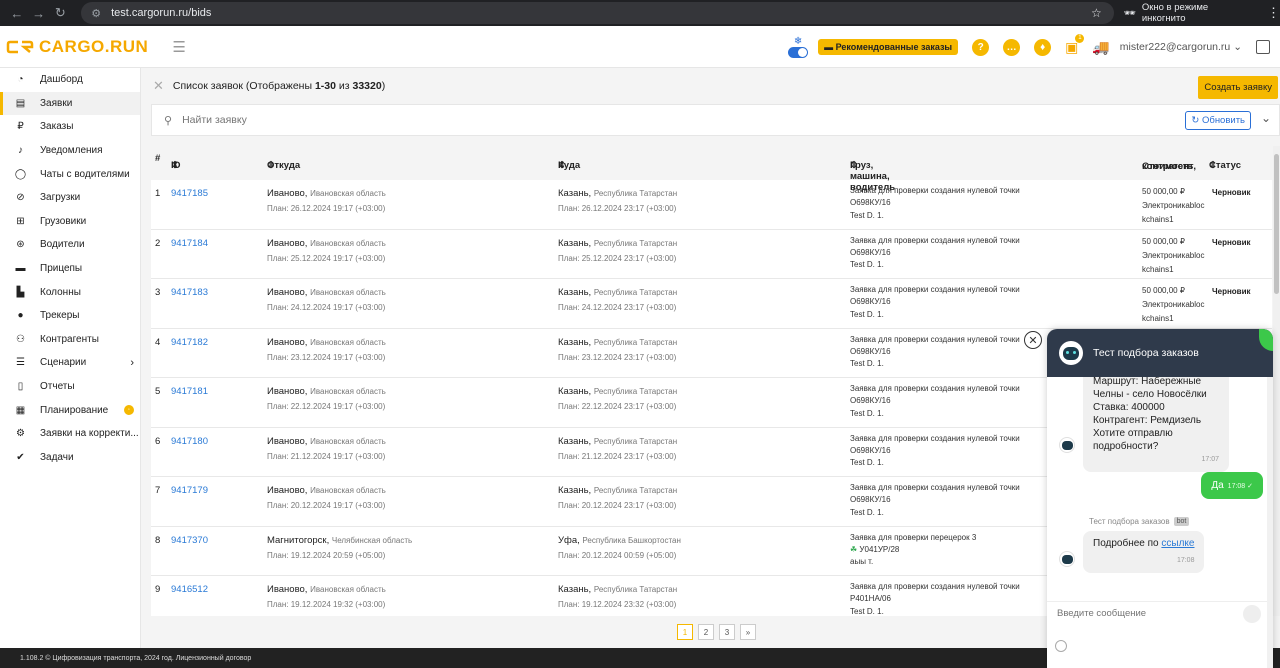 The width and height of the screenshot is (1280, 668). What do you see at coordinates (727, 632) in the screenshot?
I see `page-3: 3` at bounding box center [727, 632].